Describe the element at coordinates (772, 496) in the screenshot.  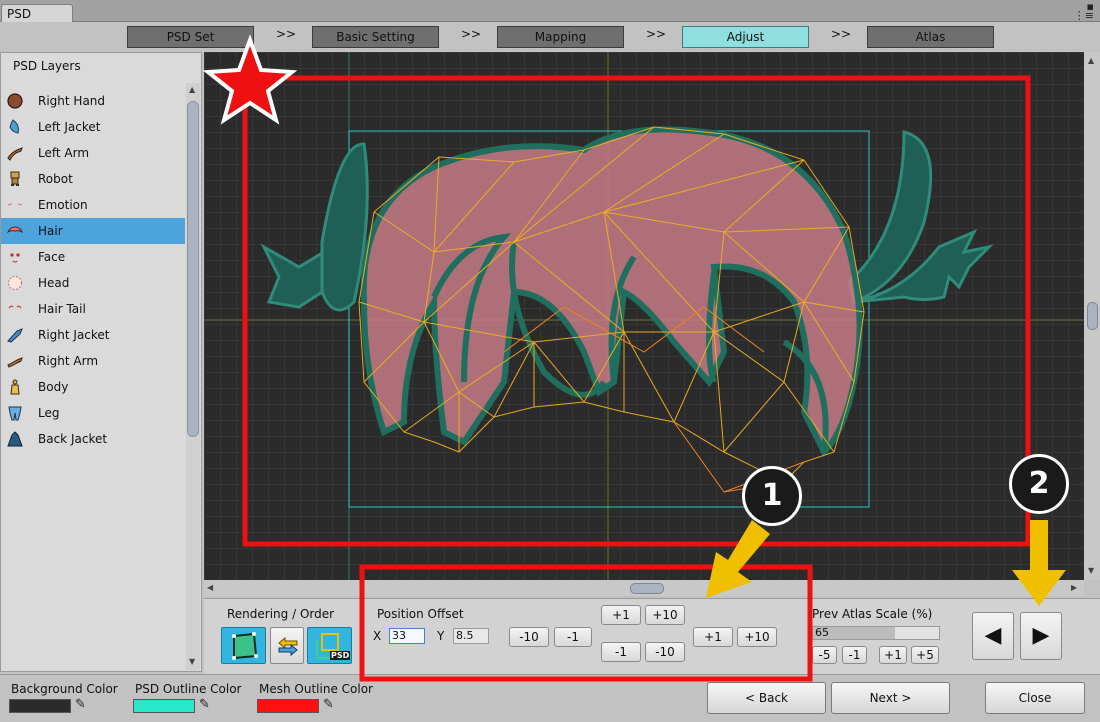
I see `step-badge-1: 1` at that location.